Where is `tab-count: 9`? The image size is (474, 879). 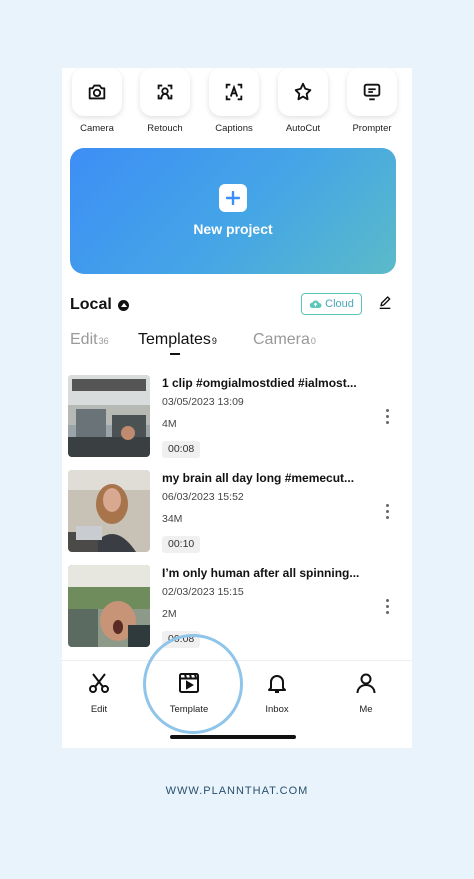 tab-count: 9 is located at coordinates (214, 341).